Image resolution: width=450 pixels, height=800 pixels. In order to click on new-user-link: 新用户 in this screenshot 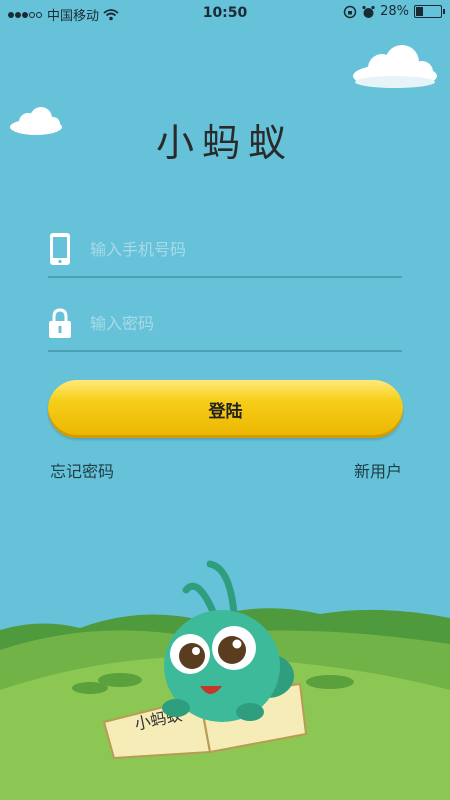, I will do `click(378, 470)`.